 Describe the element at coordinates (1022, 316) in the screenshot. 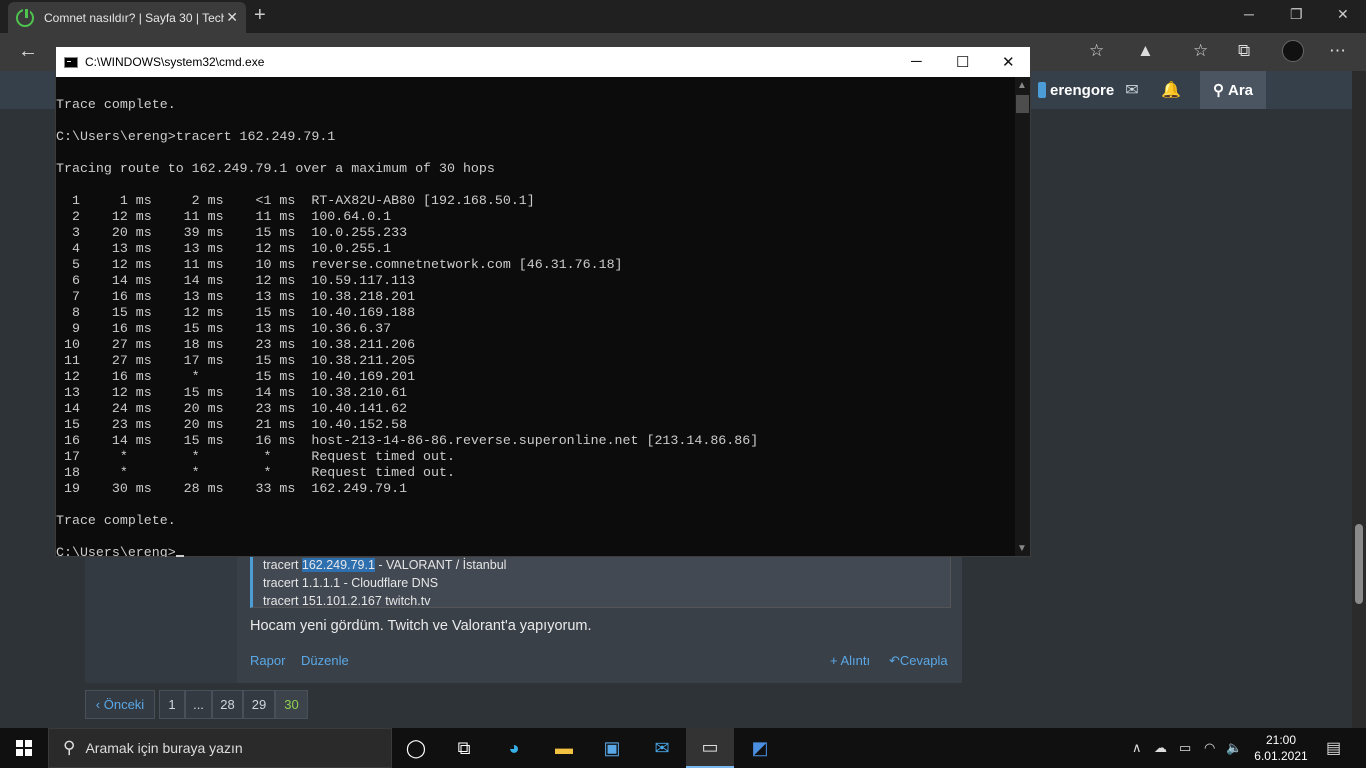

I see `cmd-scrollbar: ▲ ▼` at that location.